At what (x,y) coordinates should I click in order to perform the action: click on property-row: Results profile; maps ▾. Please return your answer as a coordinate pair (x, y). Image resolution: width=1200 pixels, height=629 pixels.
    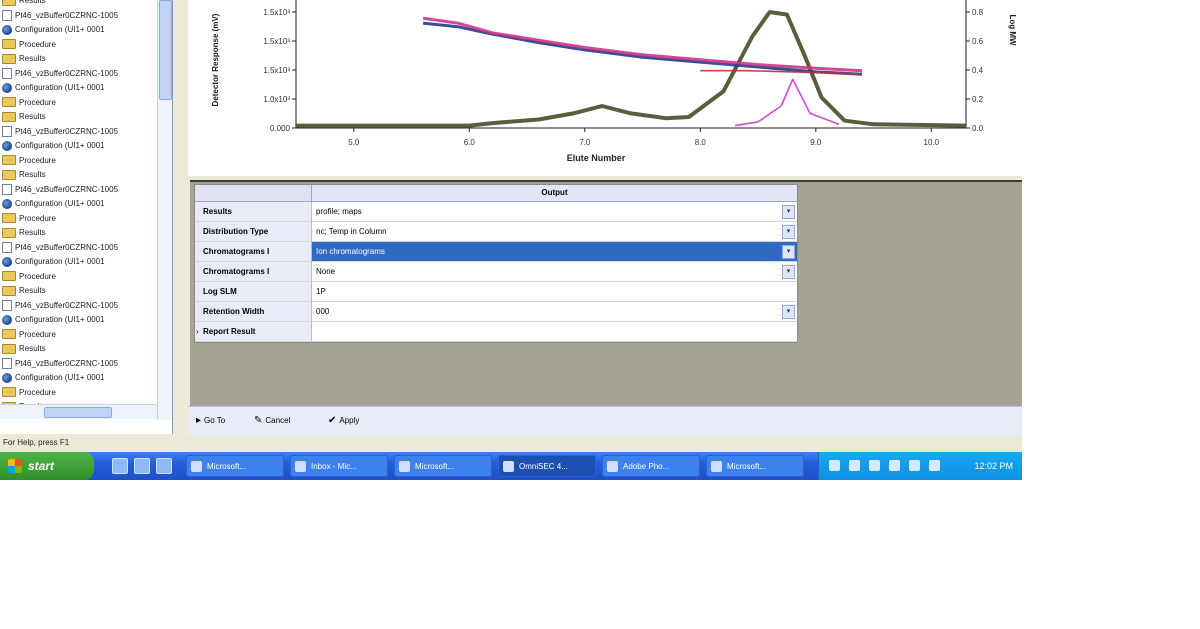
    Looking at the image, I should click on (496, 212).